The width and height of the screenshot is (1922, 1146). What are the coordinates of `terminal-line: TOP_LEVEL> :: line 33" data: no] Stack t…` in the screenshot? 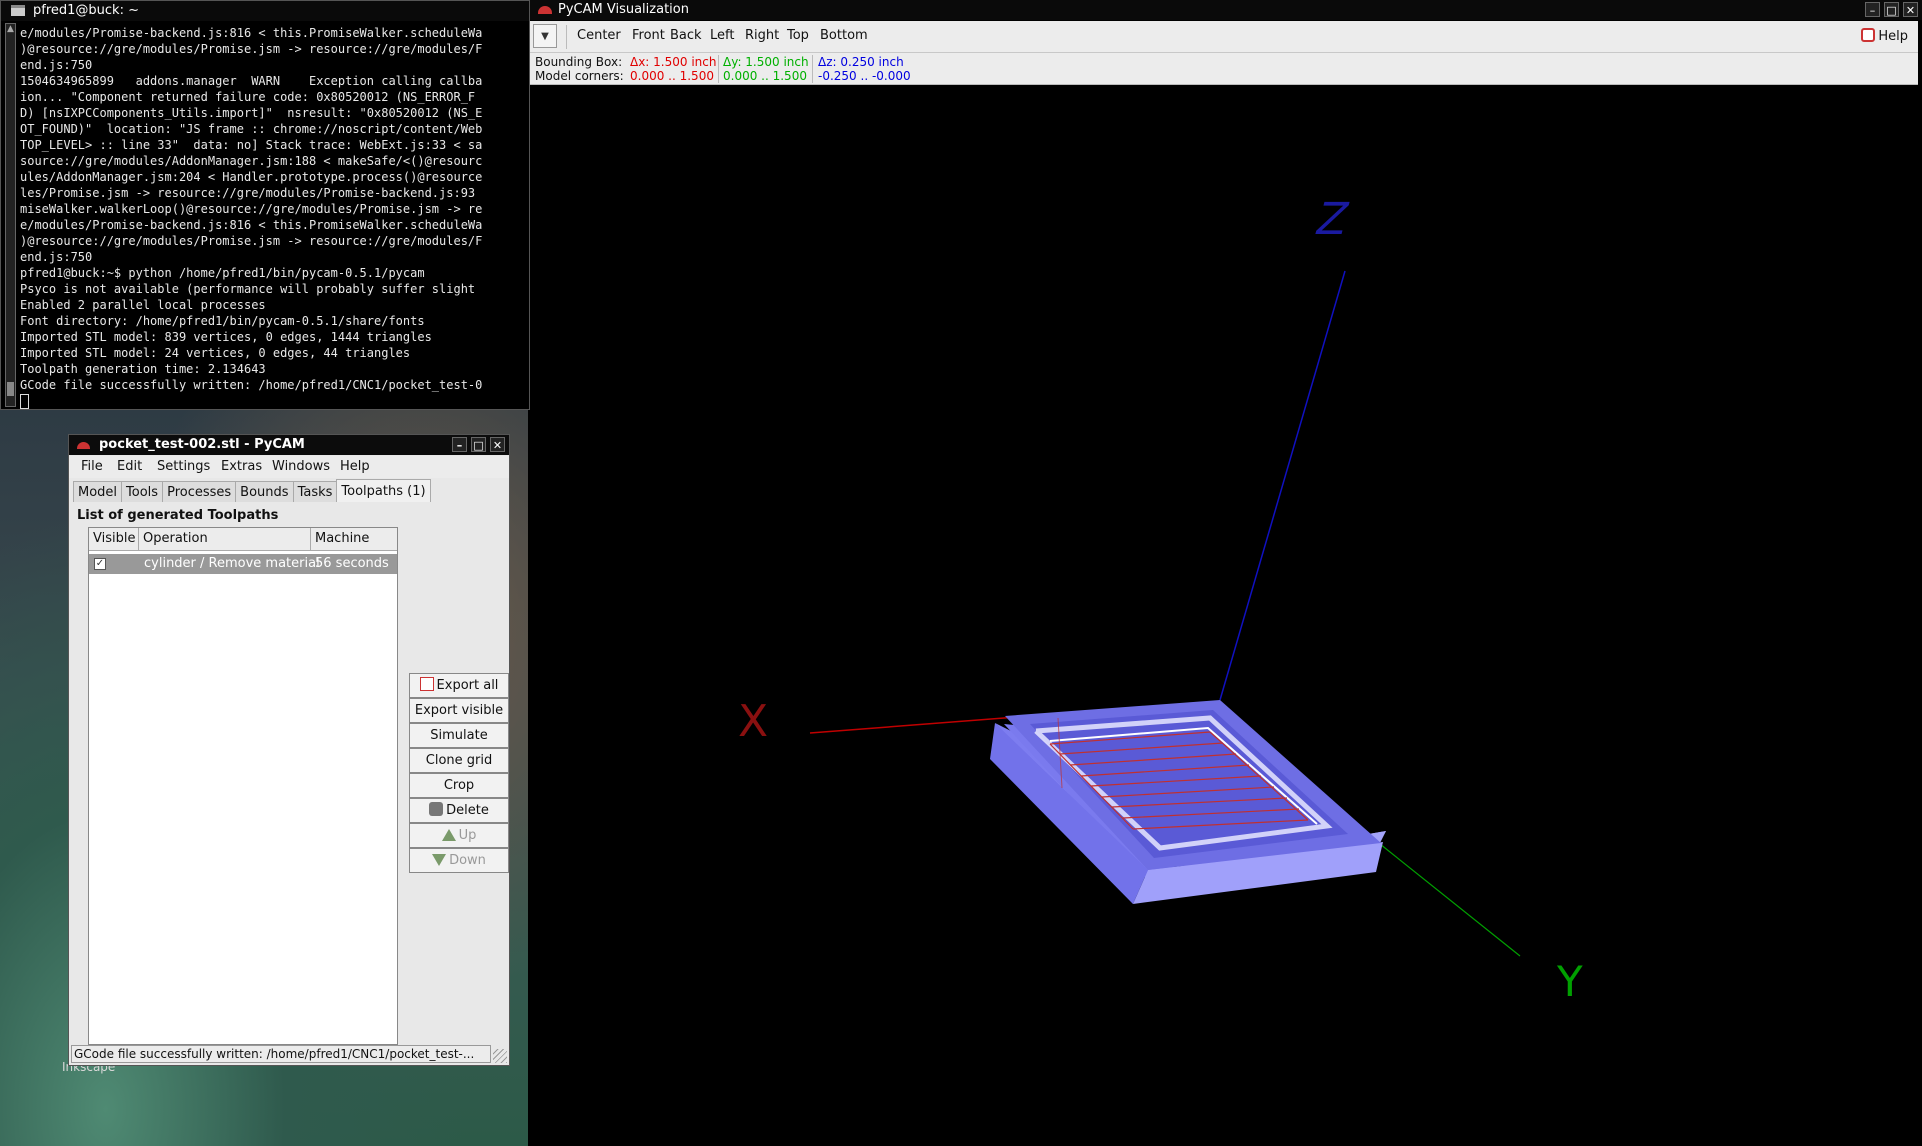 It's located at (251, 145).